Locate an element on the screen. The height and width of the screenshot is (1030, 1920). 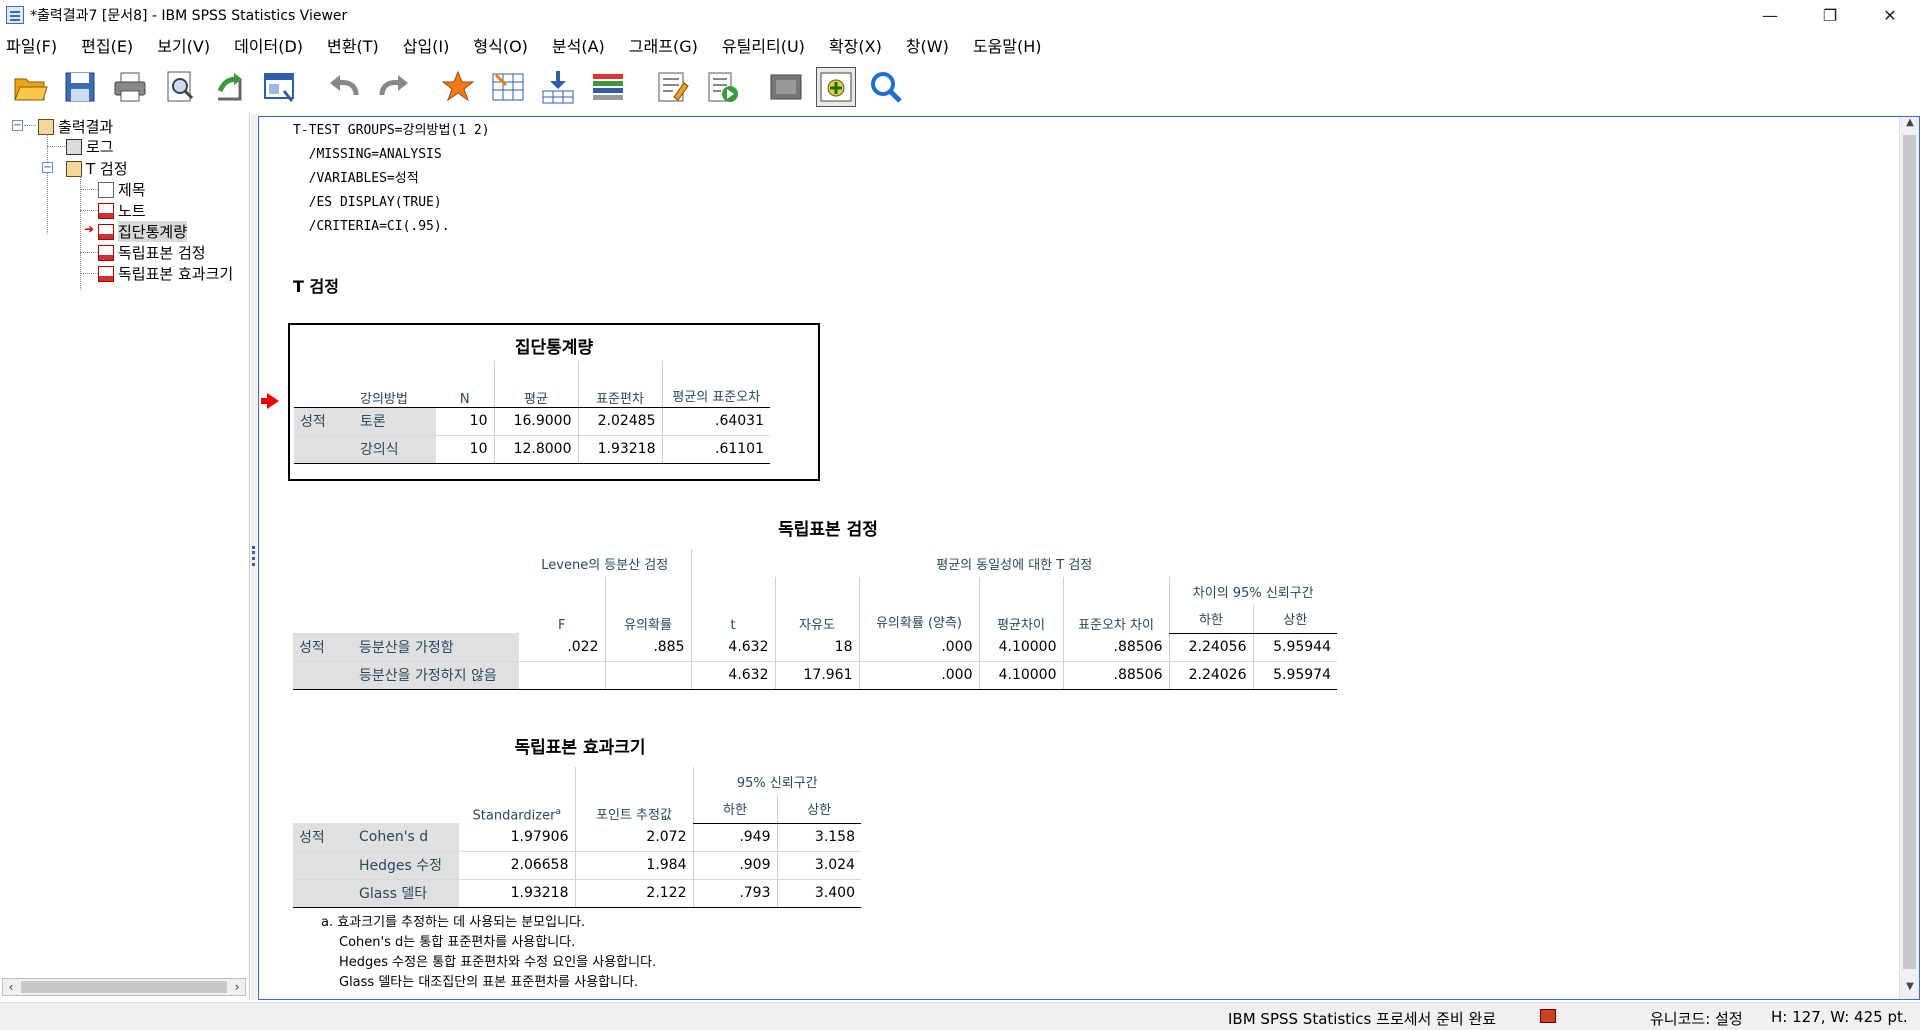
cell-se-diff: .88506 is located at coordinates (1115, 675).